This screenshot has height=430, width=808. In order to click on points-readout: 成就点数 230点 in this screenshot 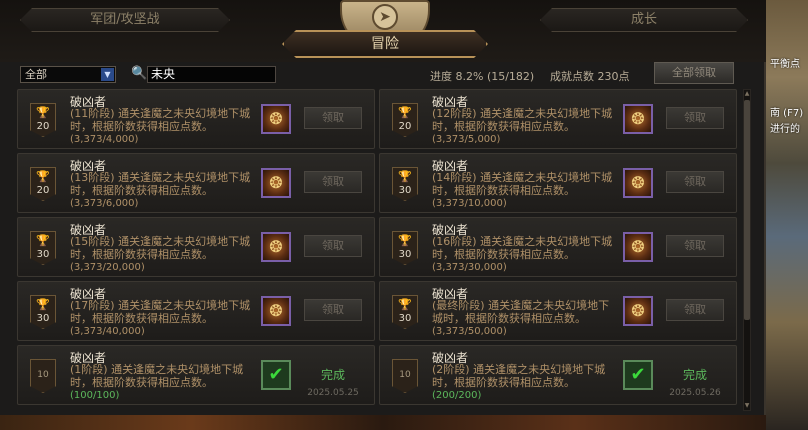, I will do `click(590, 76)`.